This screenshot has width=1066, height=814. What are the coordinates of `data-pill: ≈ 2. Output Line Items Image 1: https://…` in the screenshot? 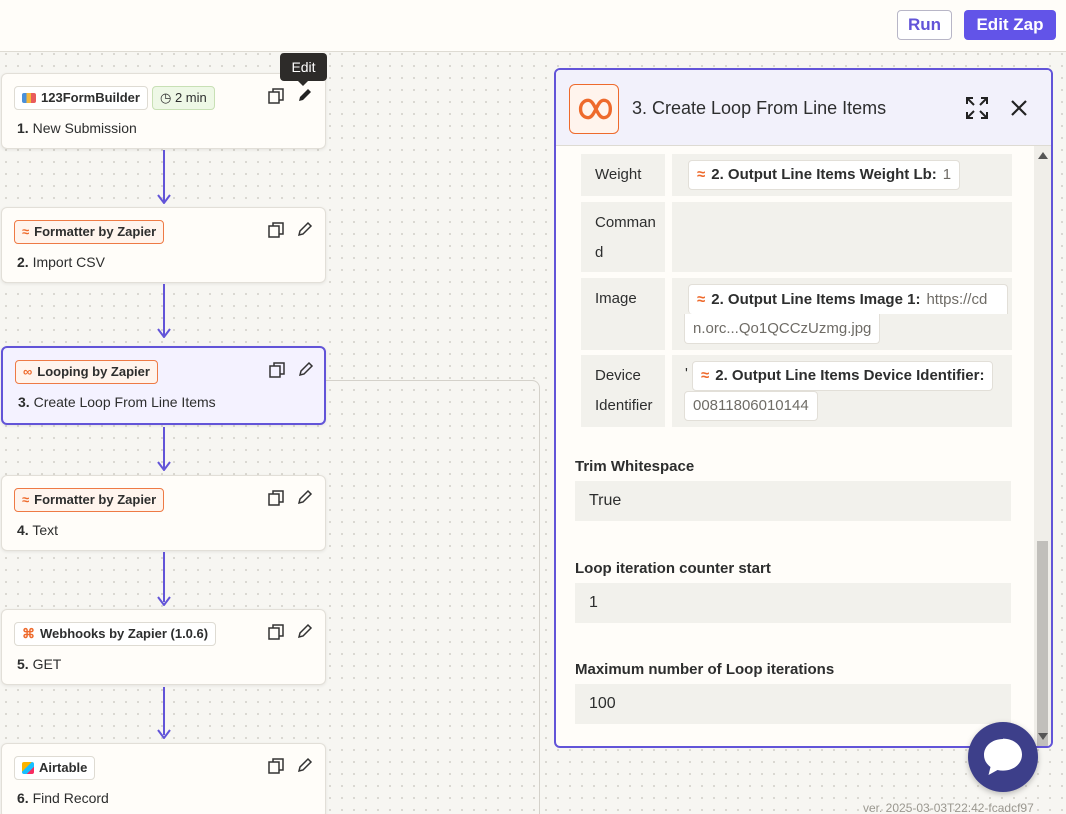 It's located at (848, 299).